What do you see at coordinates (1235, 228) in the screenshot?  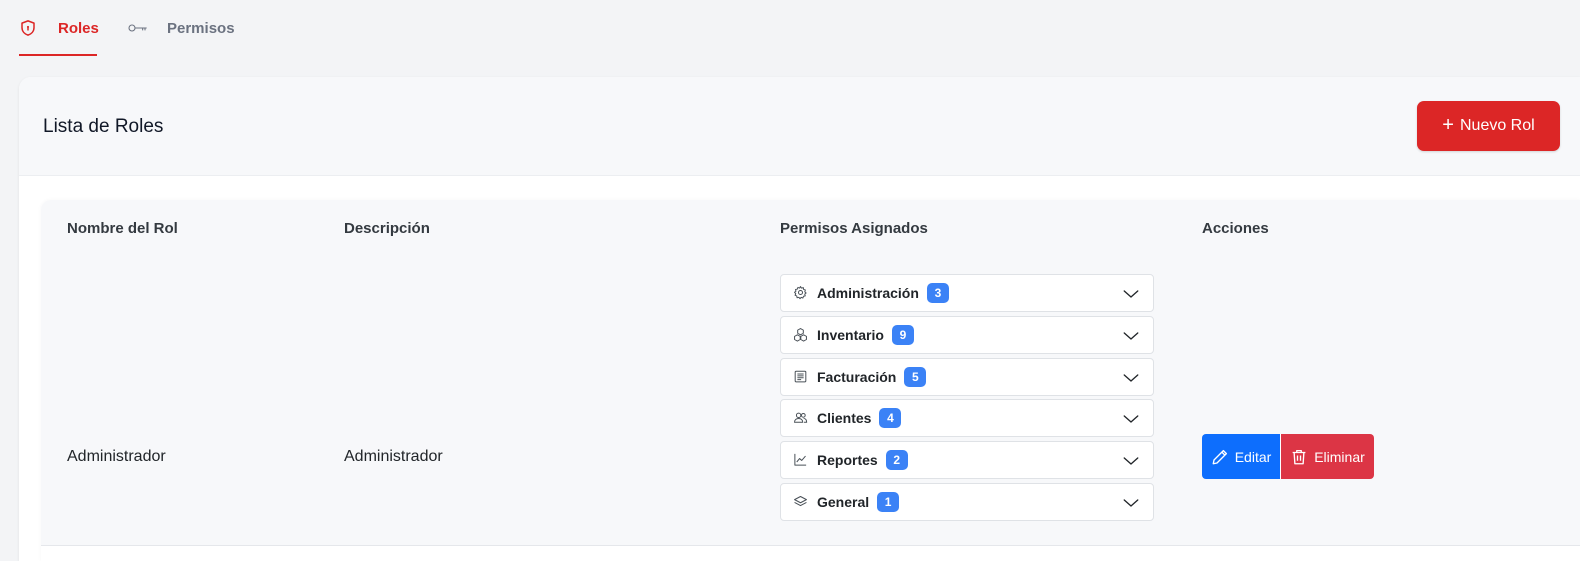 I see `column-header-actions: Acciones` at bounding box center [1235, 228].